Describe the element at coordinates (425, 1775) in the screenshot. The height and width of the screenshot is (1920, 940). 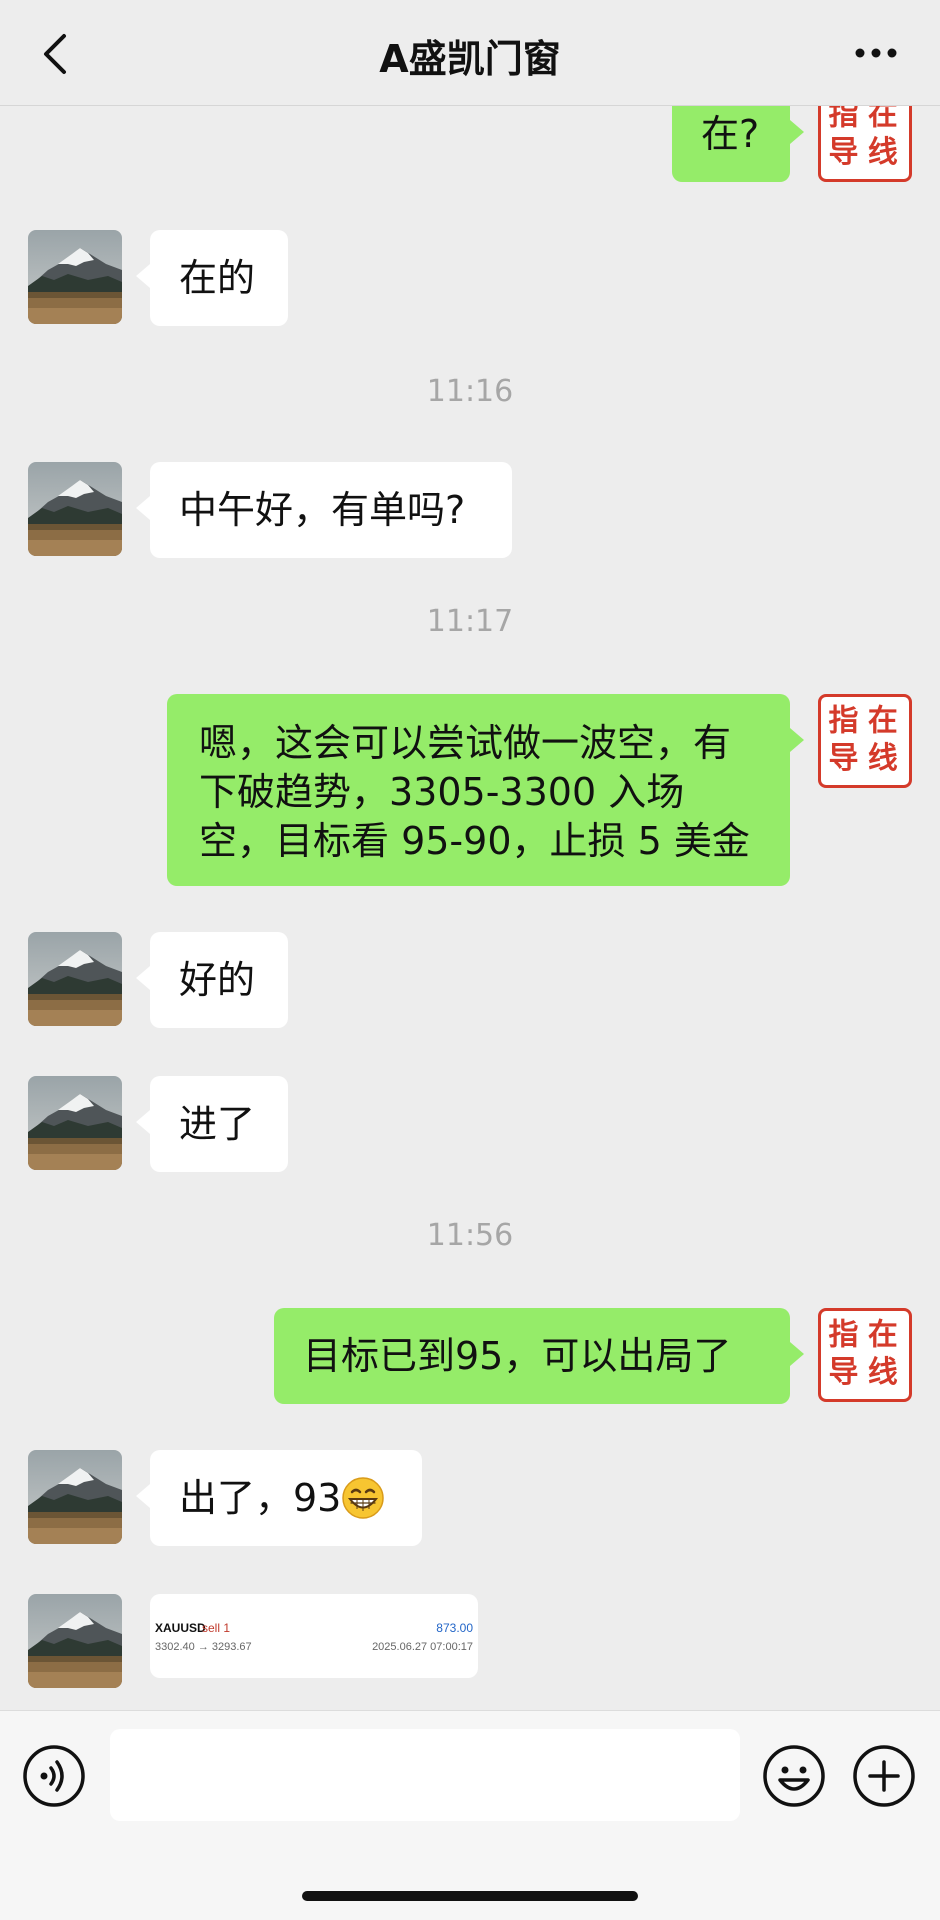
I see `message-input` at that location.